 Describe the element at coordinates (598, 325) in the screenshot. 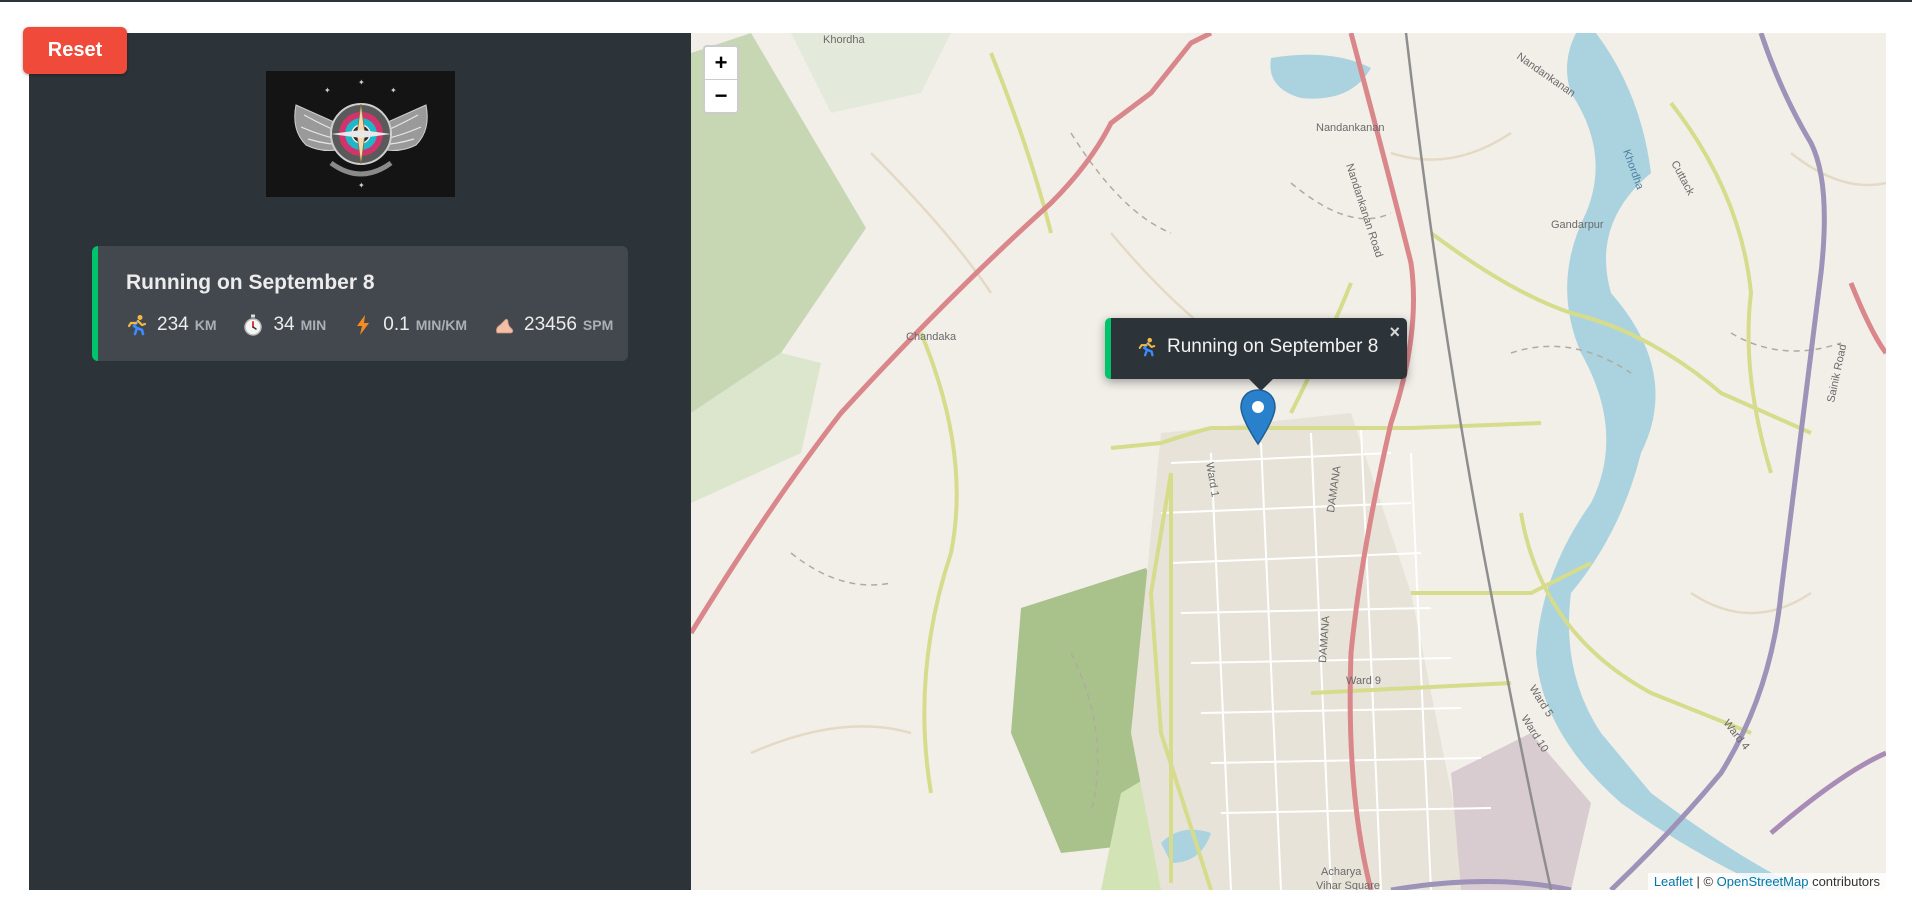

I see `cadence-unit: SPM` at that location.